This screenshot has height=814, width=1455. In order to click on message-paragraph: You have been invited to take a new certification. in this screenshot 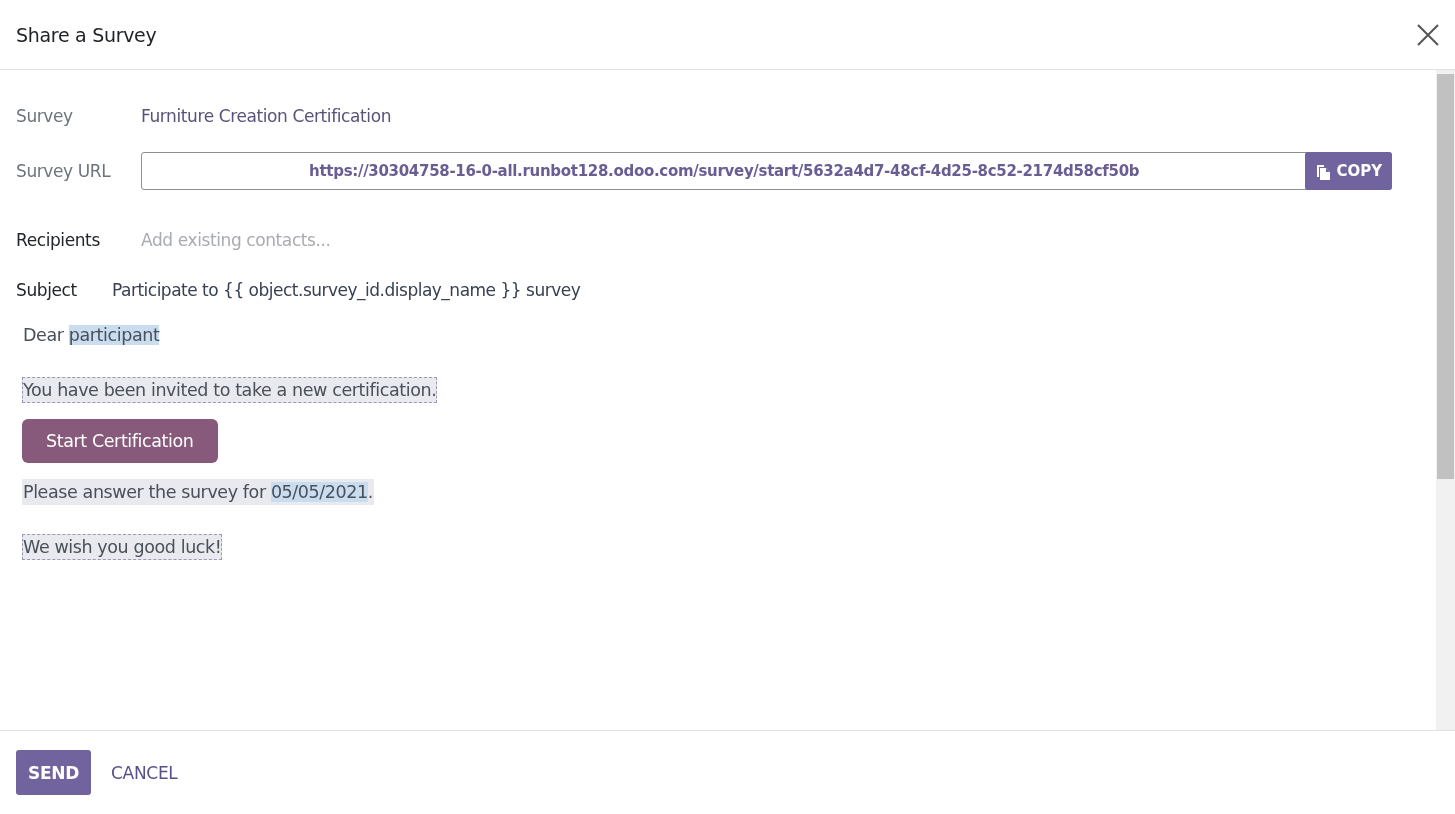, I will do `click(230, 390)`.